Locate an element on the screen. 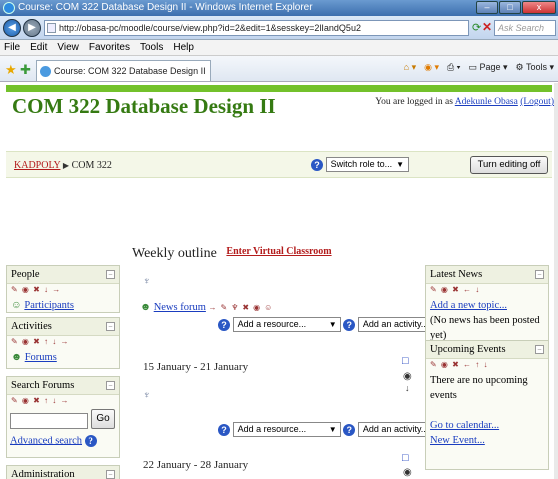 The height and width of the screenshot is (479, 558). no-news-text: (No news has been posted yet) is located at coordinates (485, 328).